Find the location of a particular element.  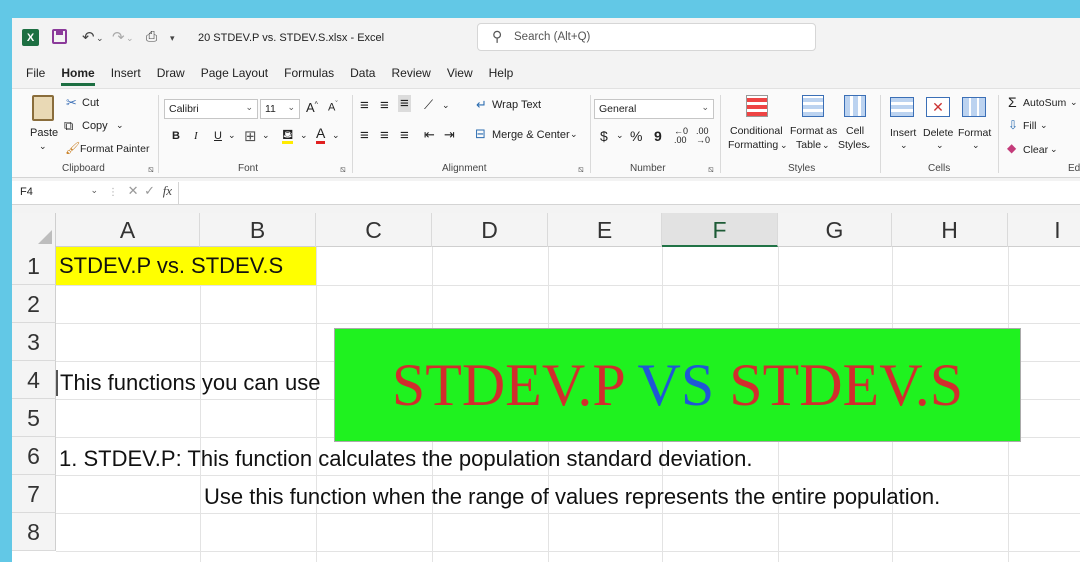

copy-dropdown-icon: ⌄ is located at coordinates (120, 125).